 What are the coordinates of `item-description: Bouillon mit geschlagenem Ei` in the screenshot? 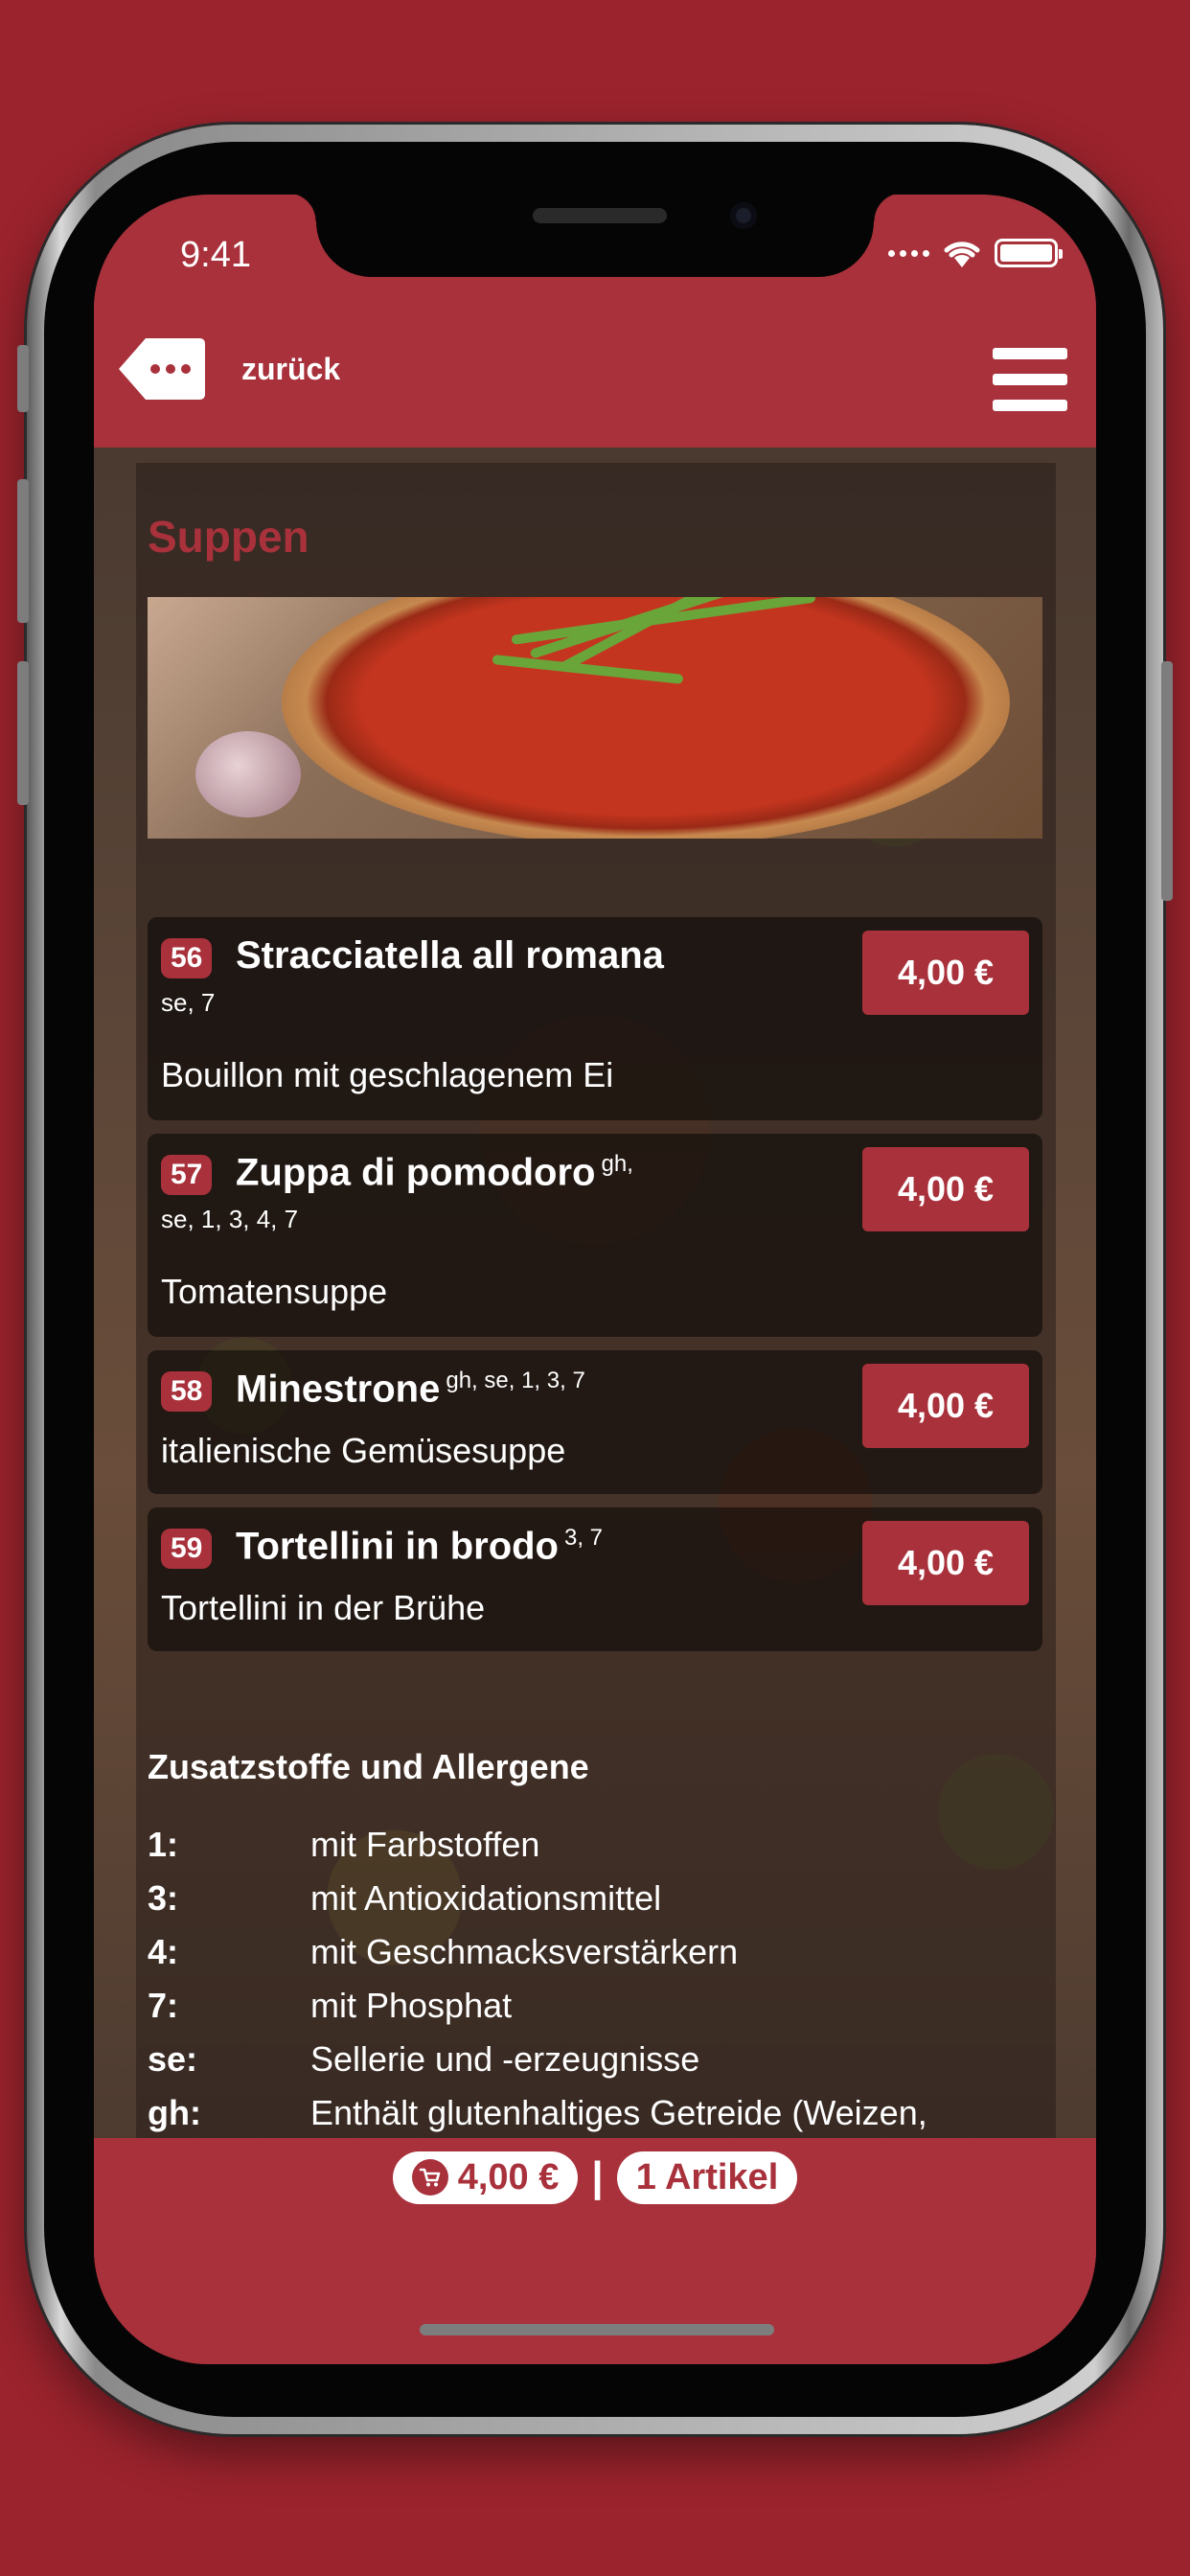 It's located at (388, 1074).